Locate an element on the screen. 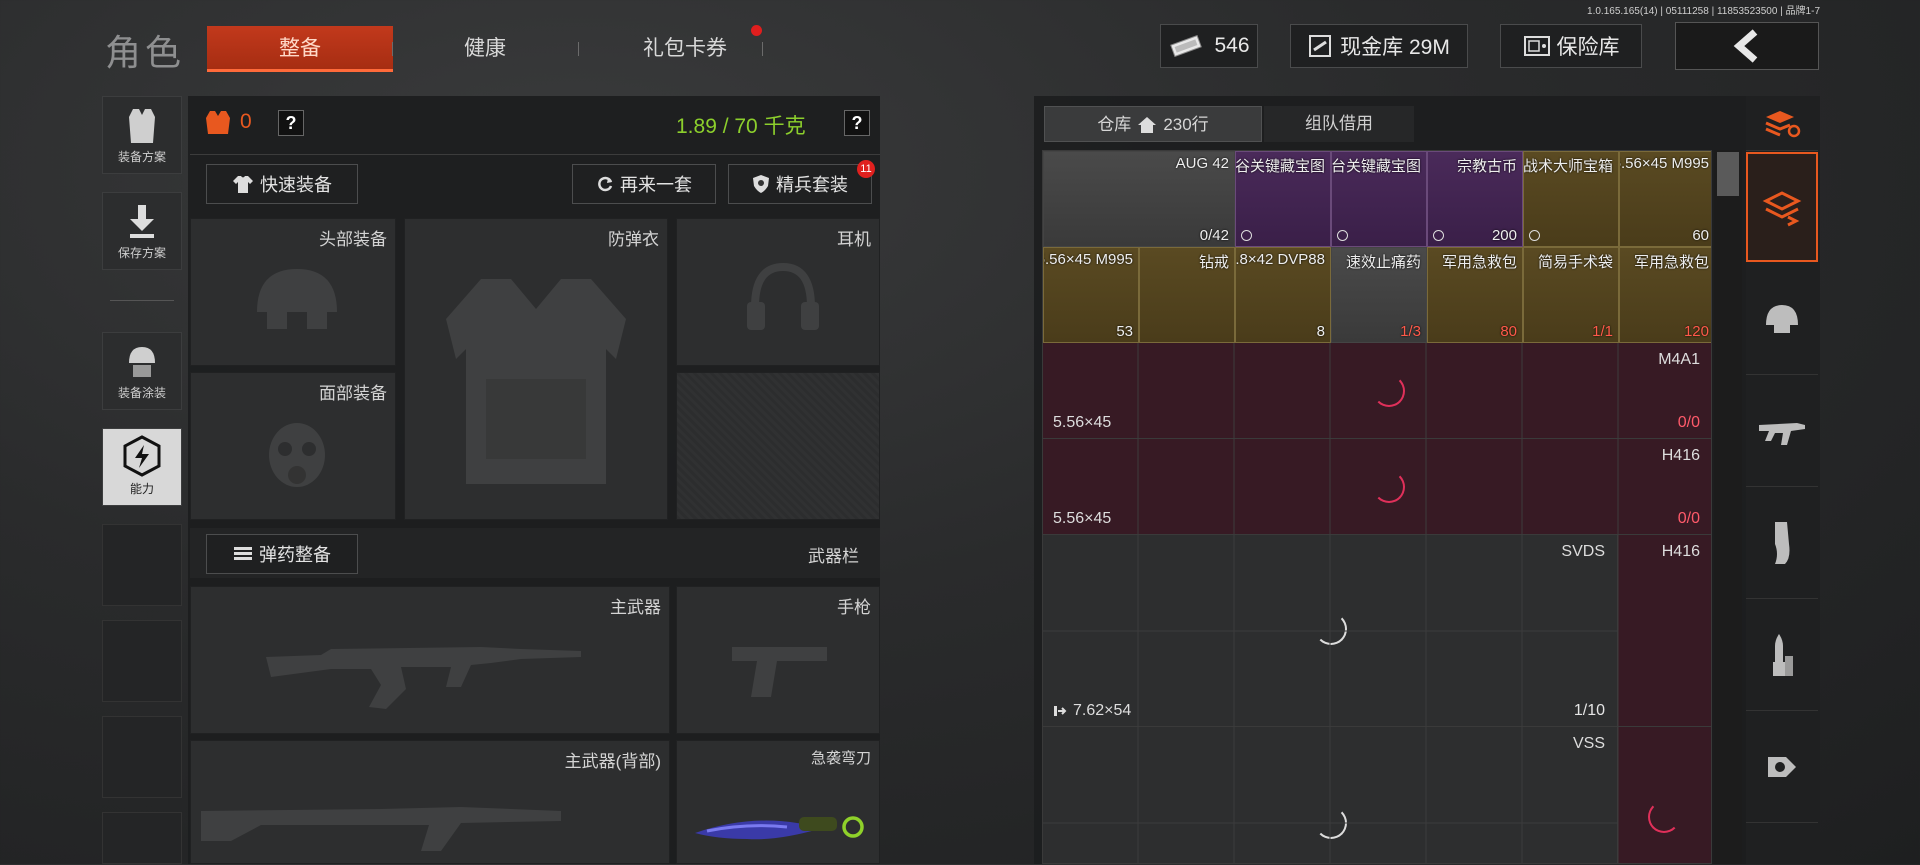  weapon-slot-m4a1: M4A1 5.56×45 0/0 is located at coordinates (1377, 391).